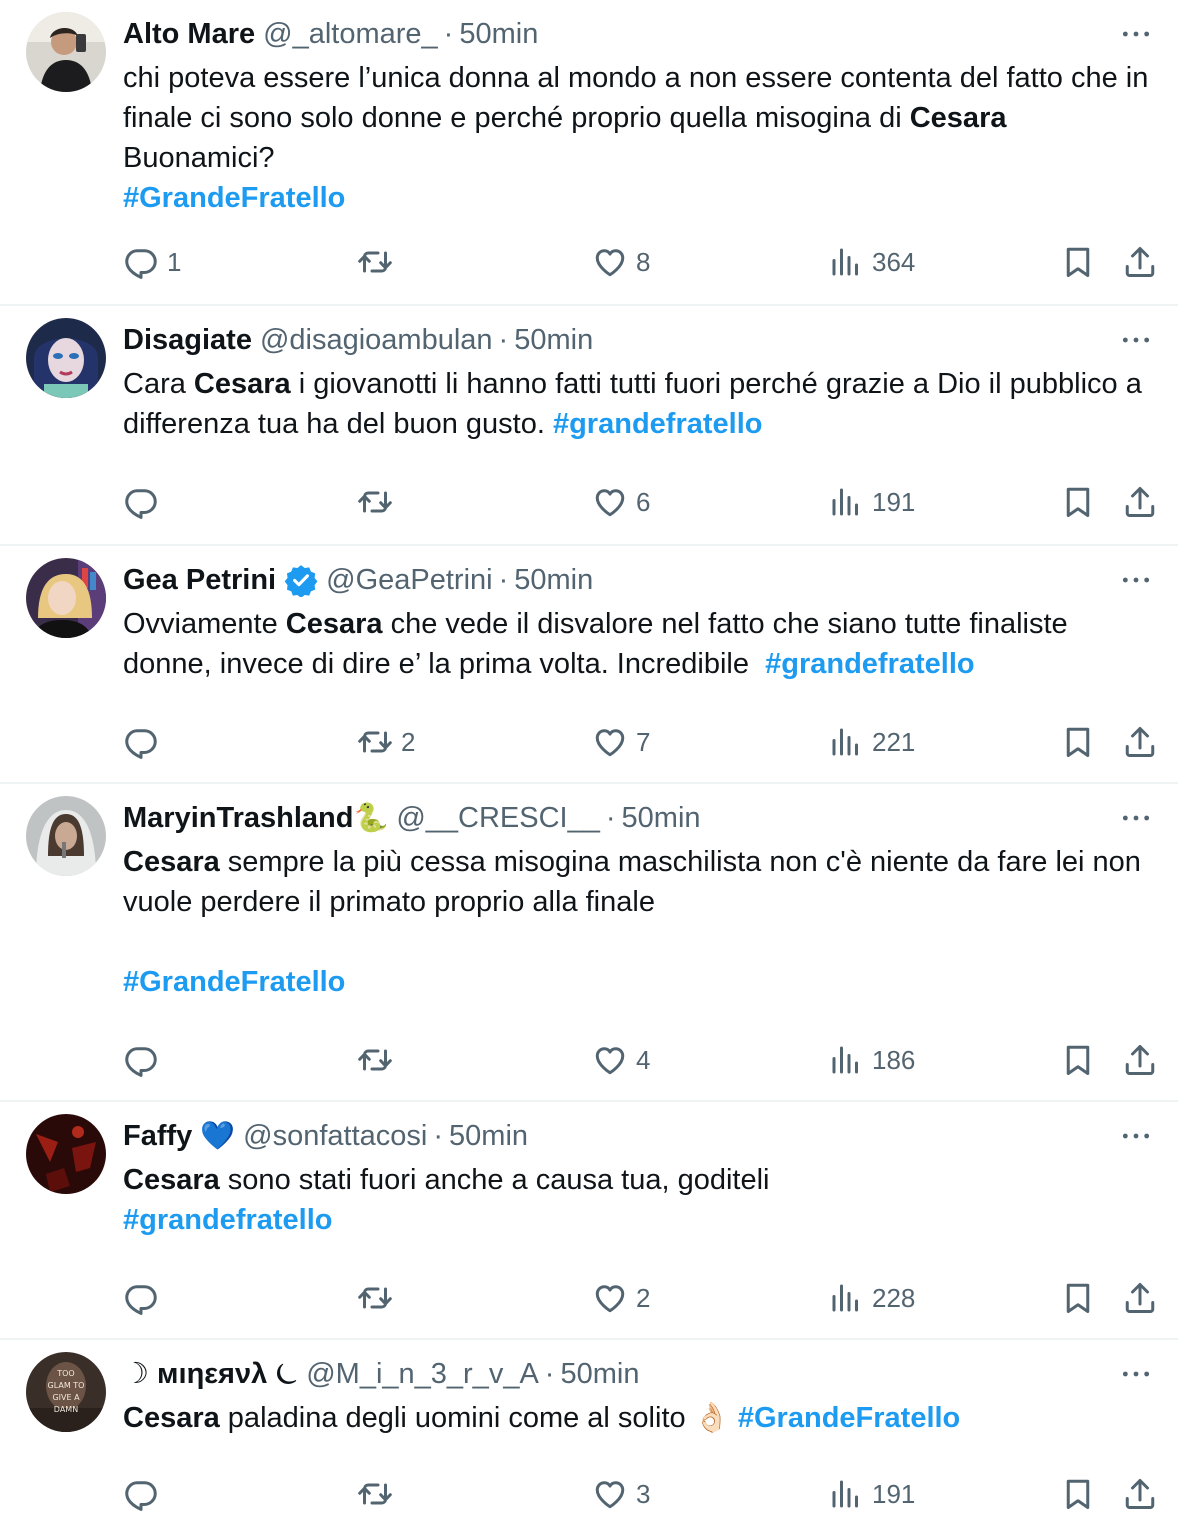 This screenshot has width=1178, height=1534. Describe the element at coordinates (158, 384) in the screenshot. I see `tweet-text-part: Cara` at that location.